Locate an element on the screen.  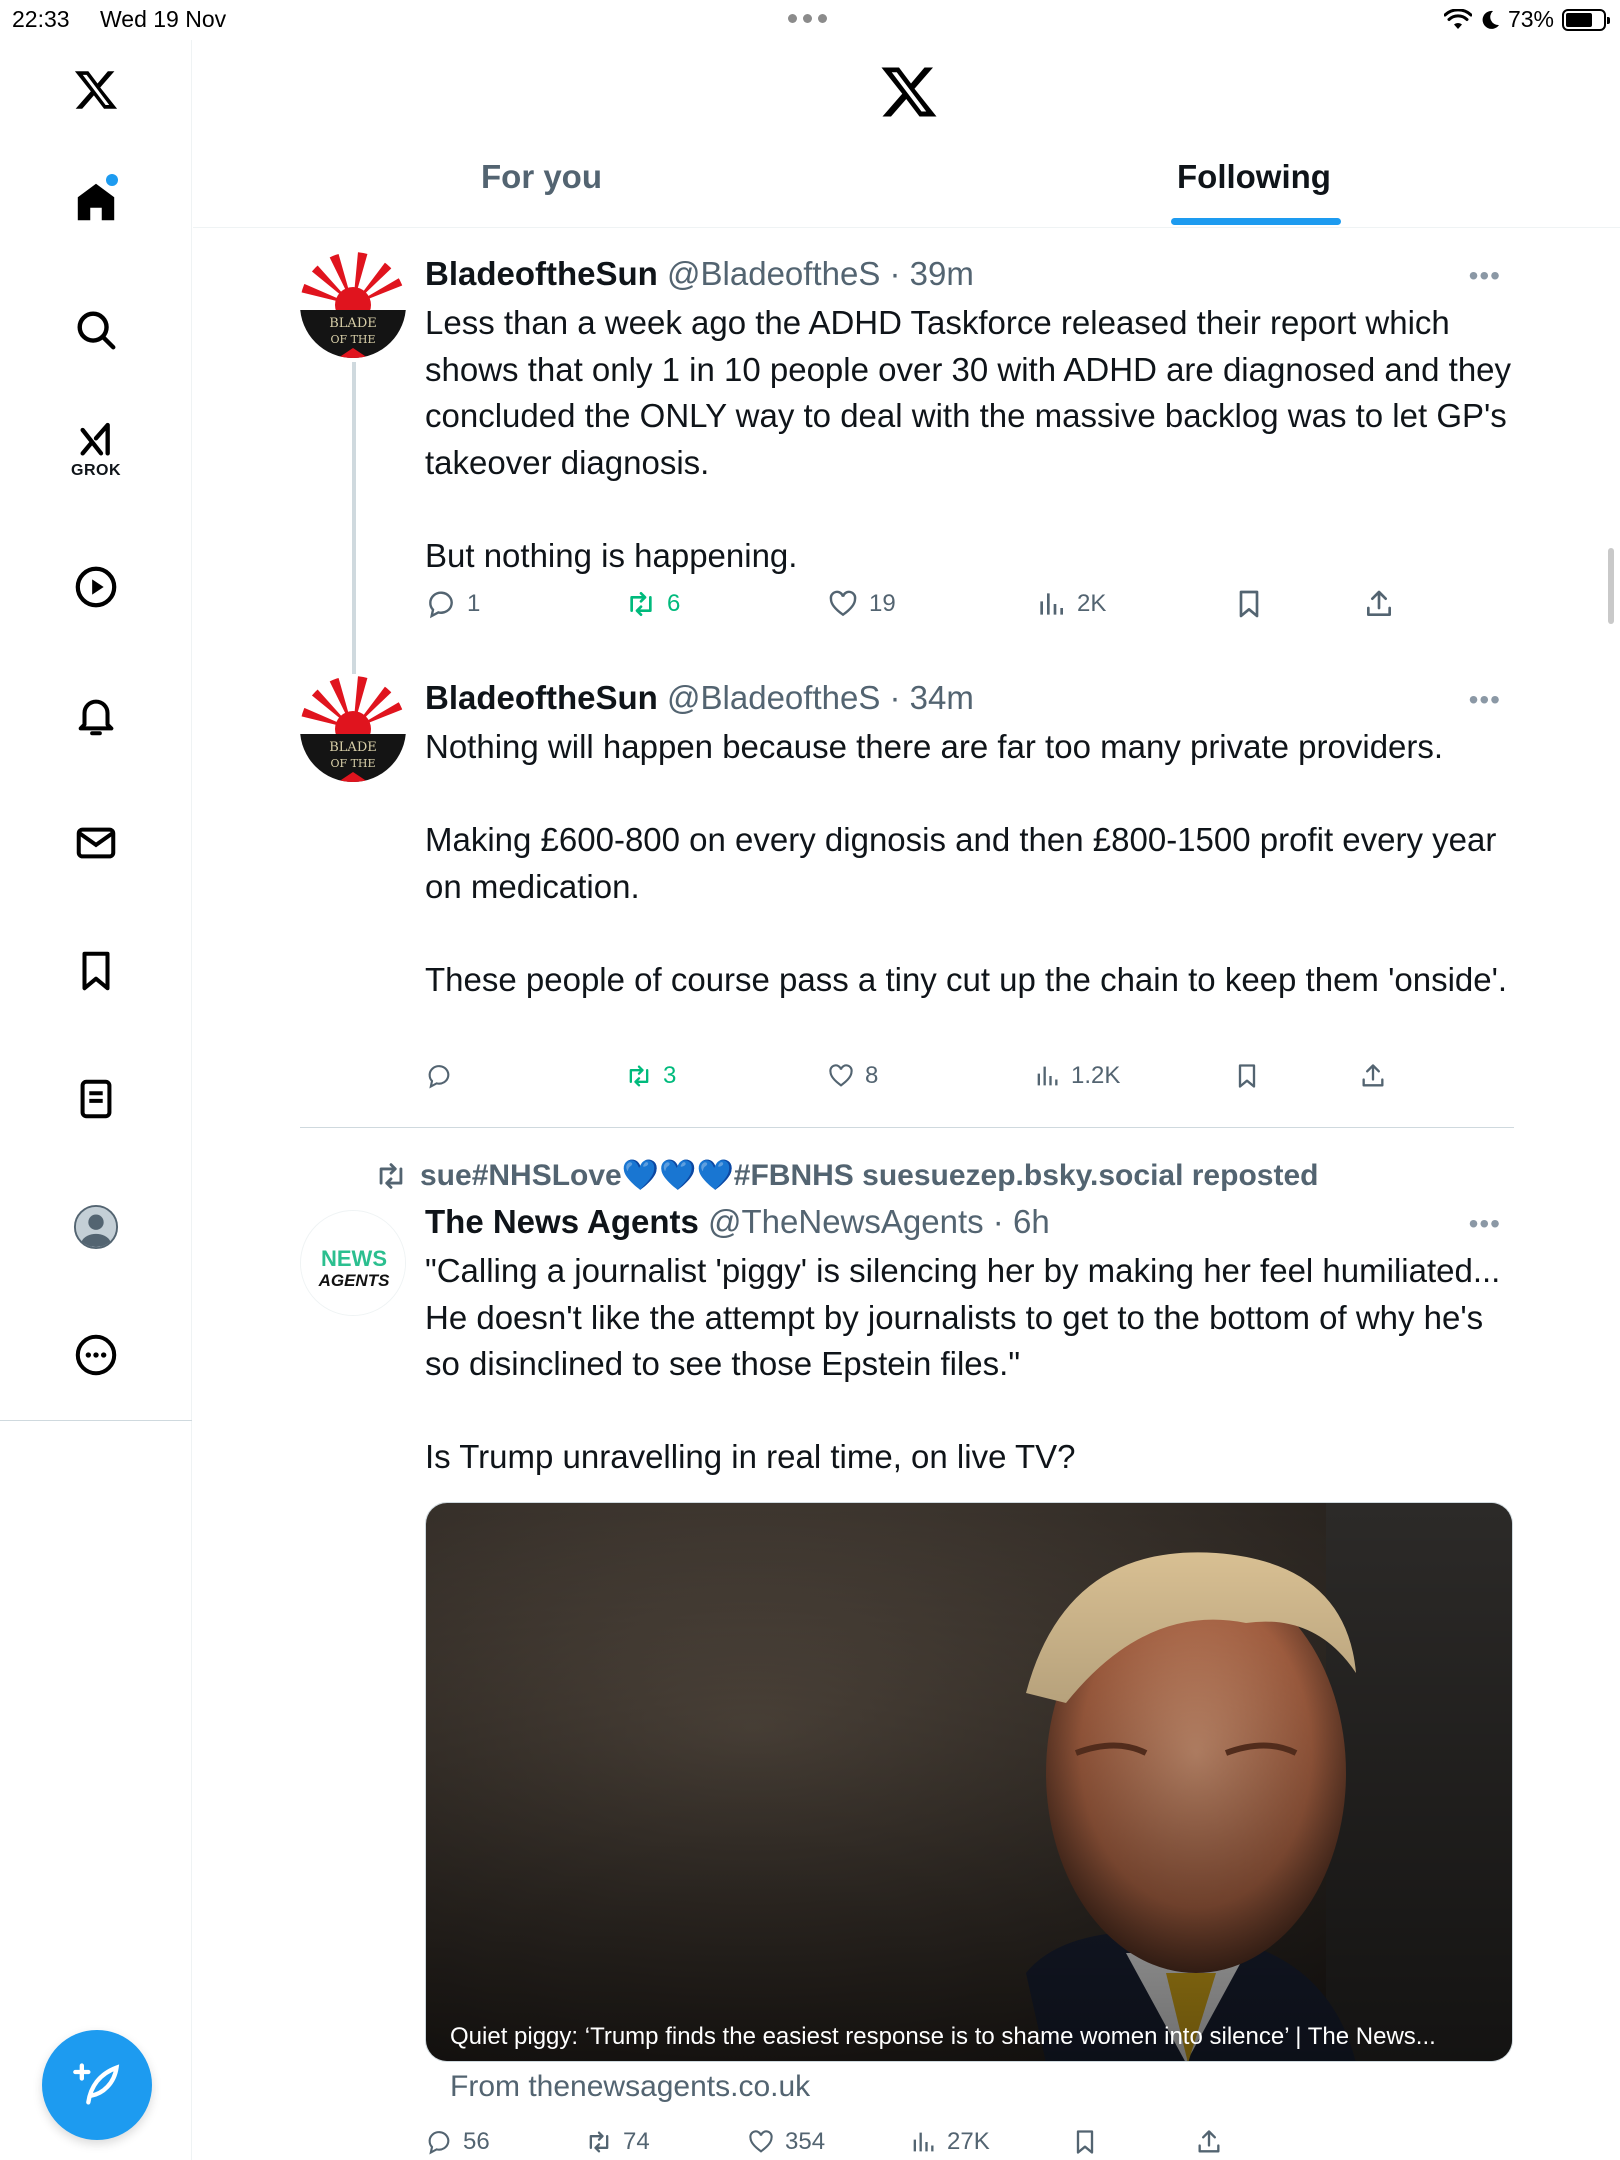
author-name: The News Agents is located at coordinates (562, 1221).